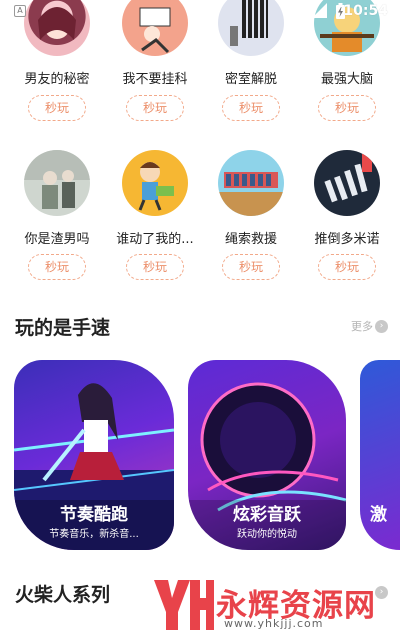  Describe the element at coordinates (63, 328) in the screenshot. I see `section-title-speed: 玩的是手速` at that location.